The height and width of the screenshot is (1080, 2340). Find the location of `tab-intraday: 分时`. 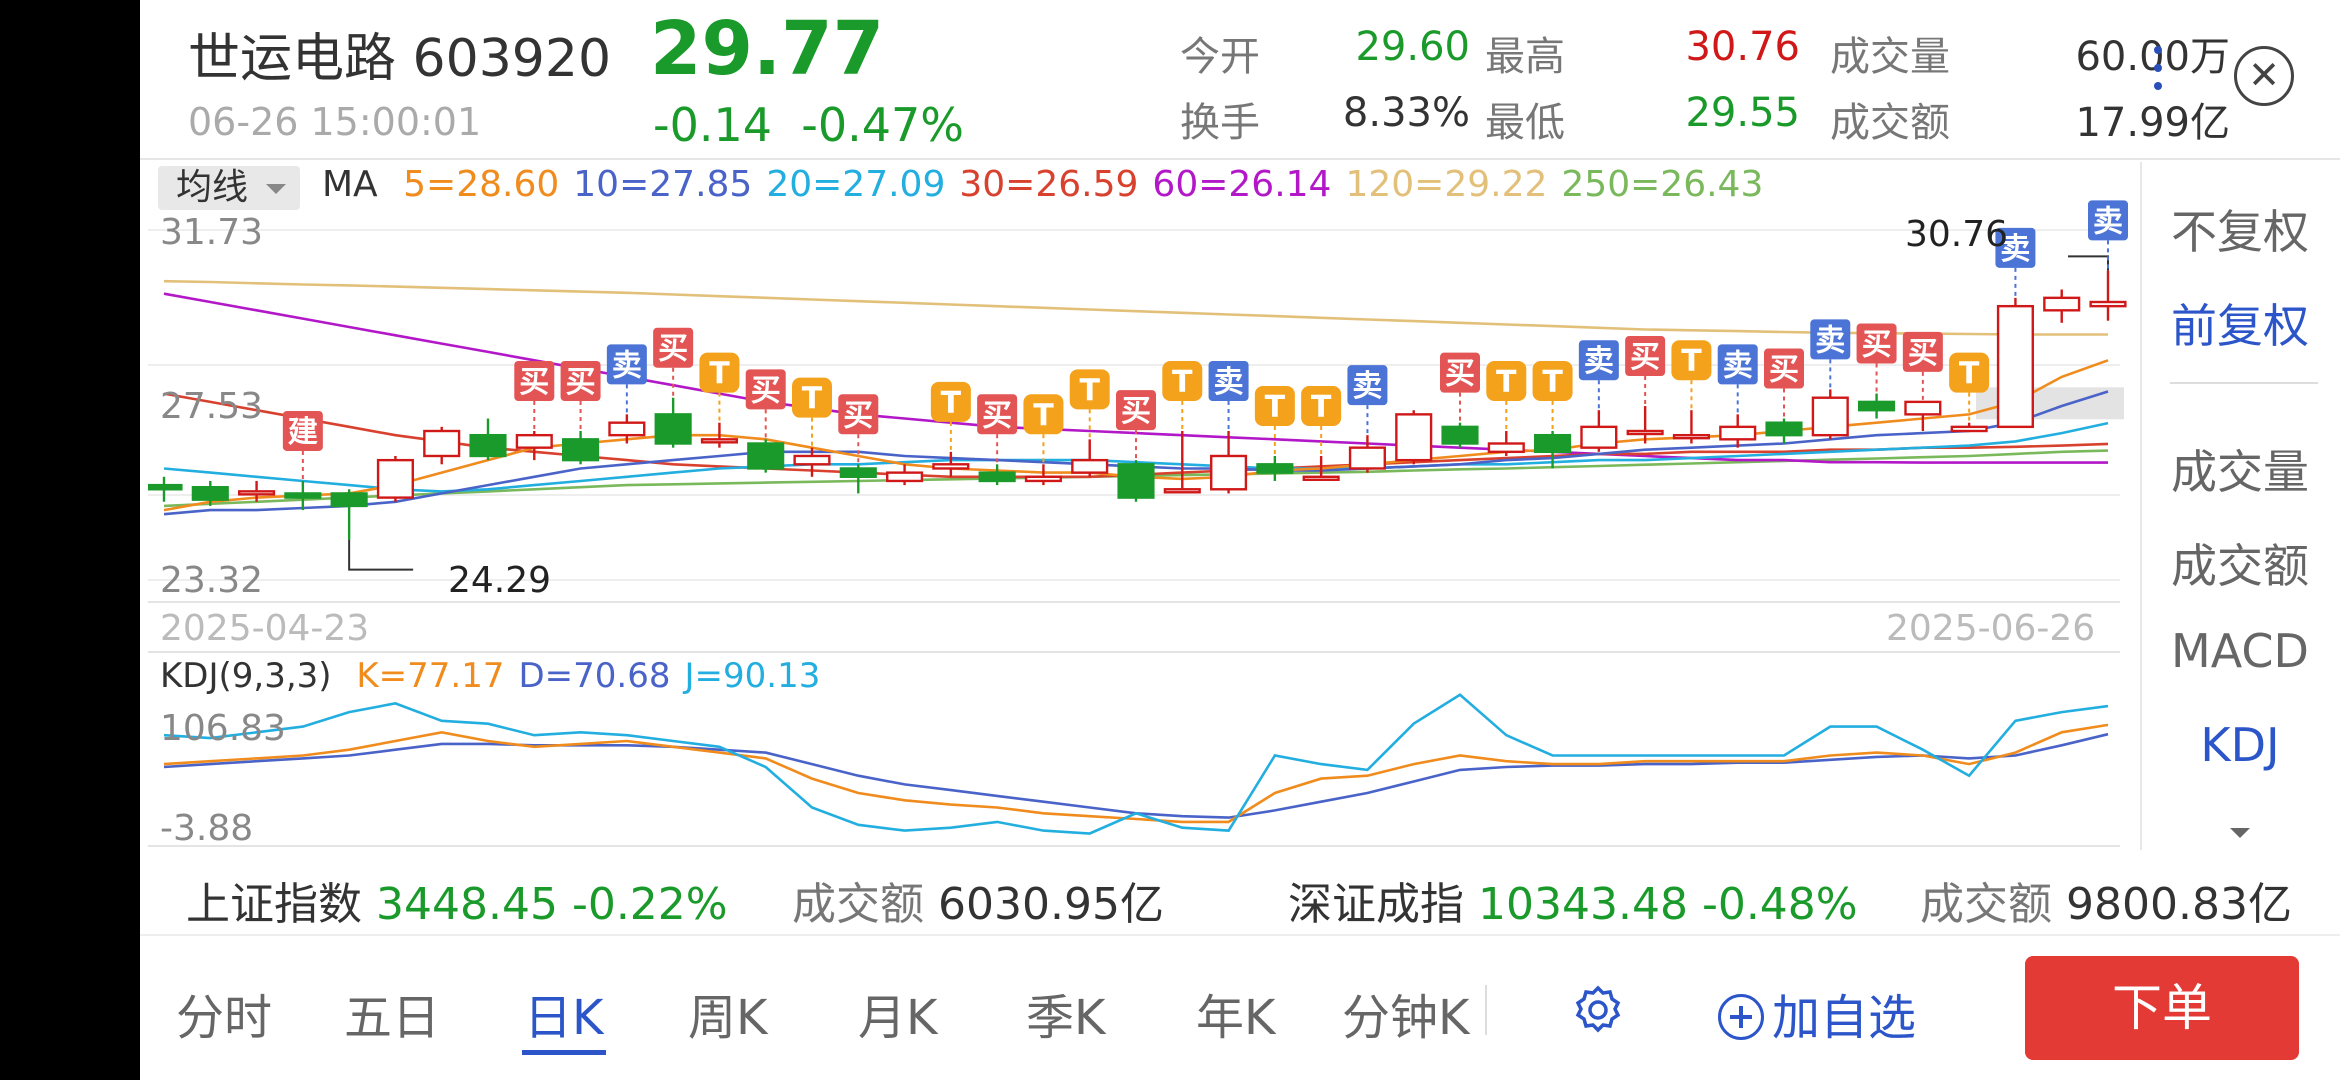

tab-intraday: 分时 is located at coordinates (224, 1013).